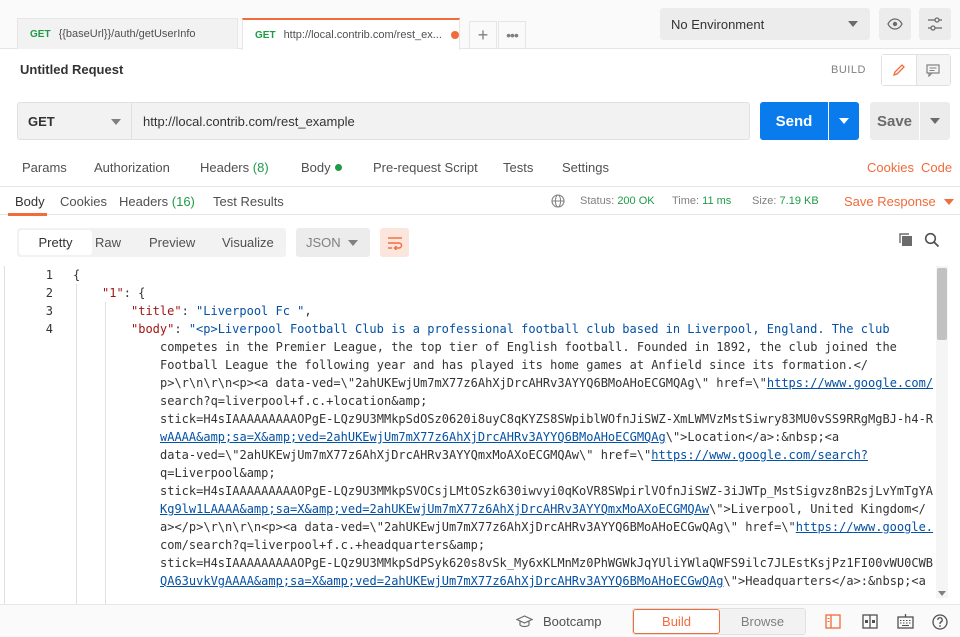  I want to click on body-indicator-dot-icon, so click(338, 167).